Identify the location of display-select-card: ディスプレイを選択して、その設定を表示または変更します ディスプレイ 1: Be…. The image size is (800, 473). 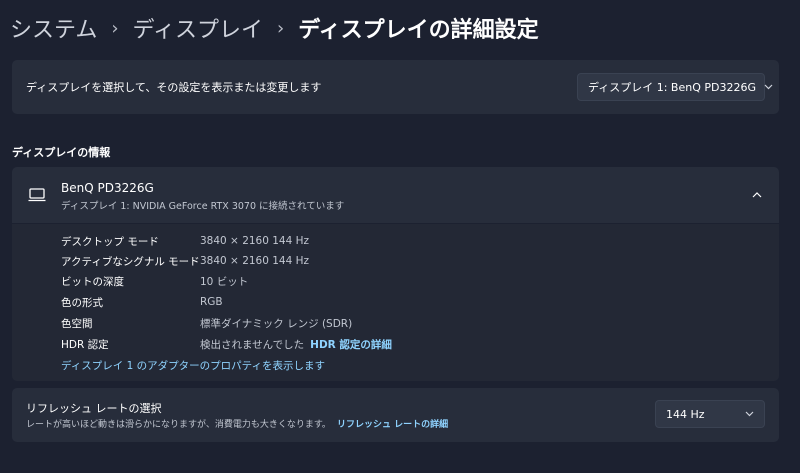
(395, 87).